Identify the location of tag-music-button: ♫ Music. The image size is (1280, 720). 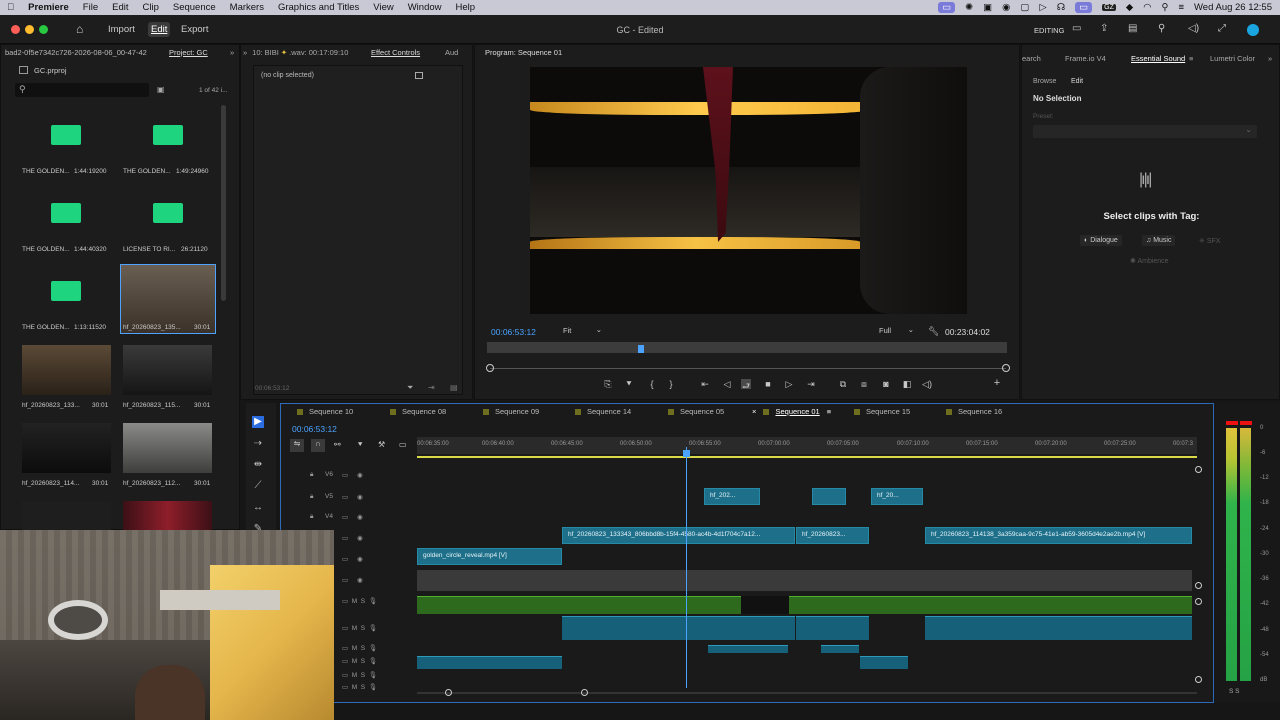
(1159, 240).